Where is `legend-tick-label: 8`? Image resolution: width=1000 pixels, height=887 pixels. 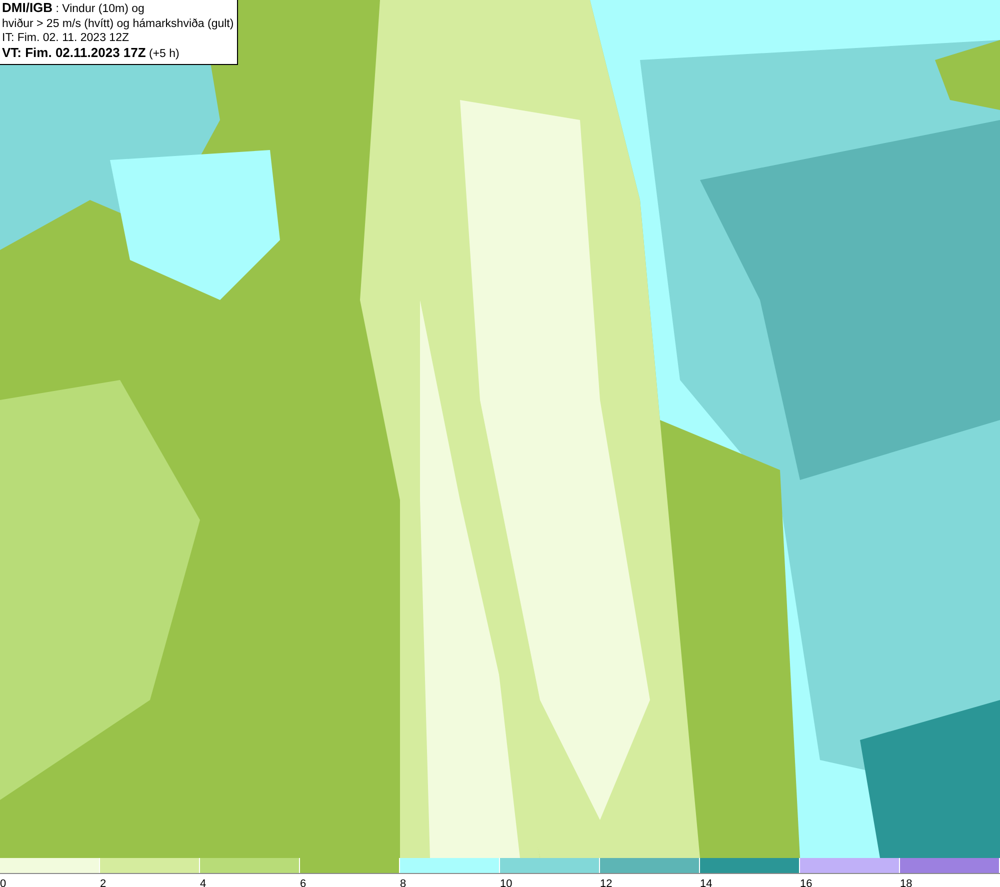
legend-tick-label: 8 is located at coordinates (403, 882).